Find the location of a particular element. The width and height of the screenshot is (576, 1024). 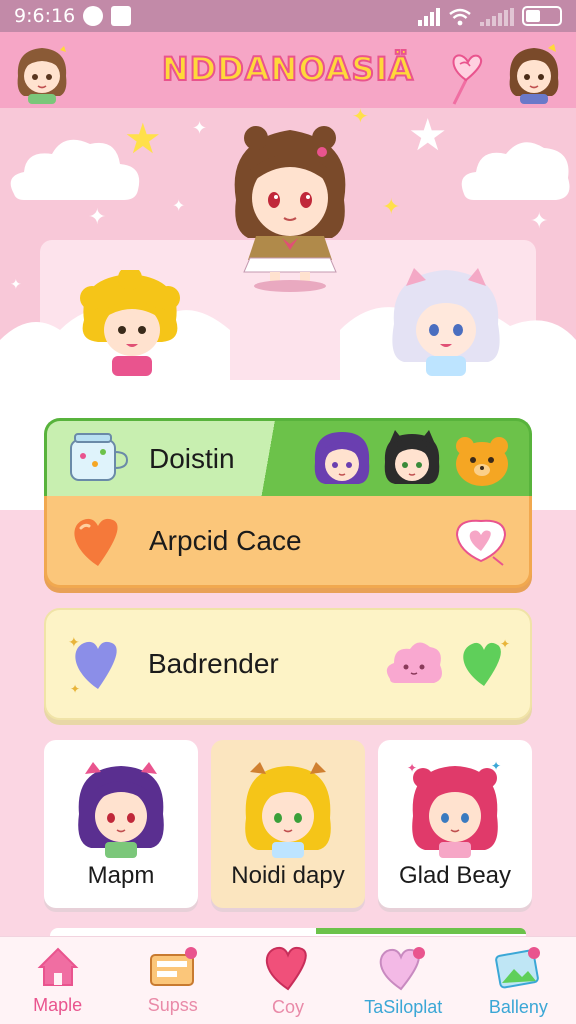

signal-icon is located at coordinates (429, 17).